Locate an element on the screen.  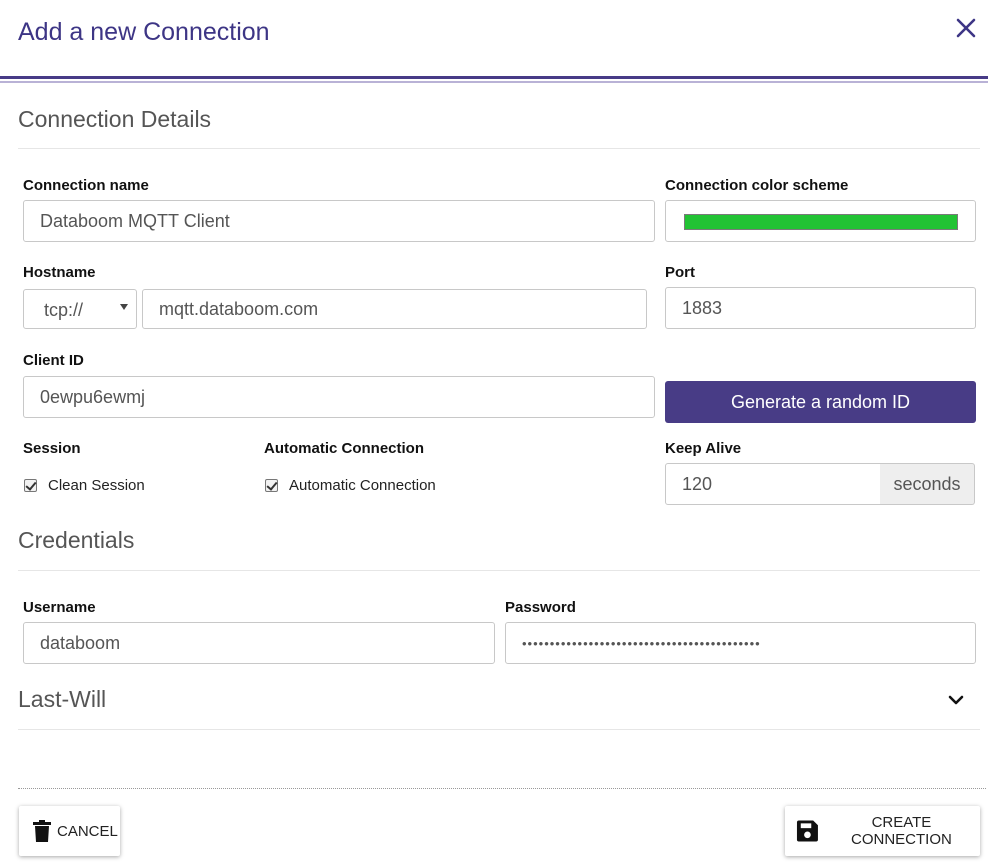
chevron-down-icon is located at coordinates (956, 700).